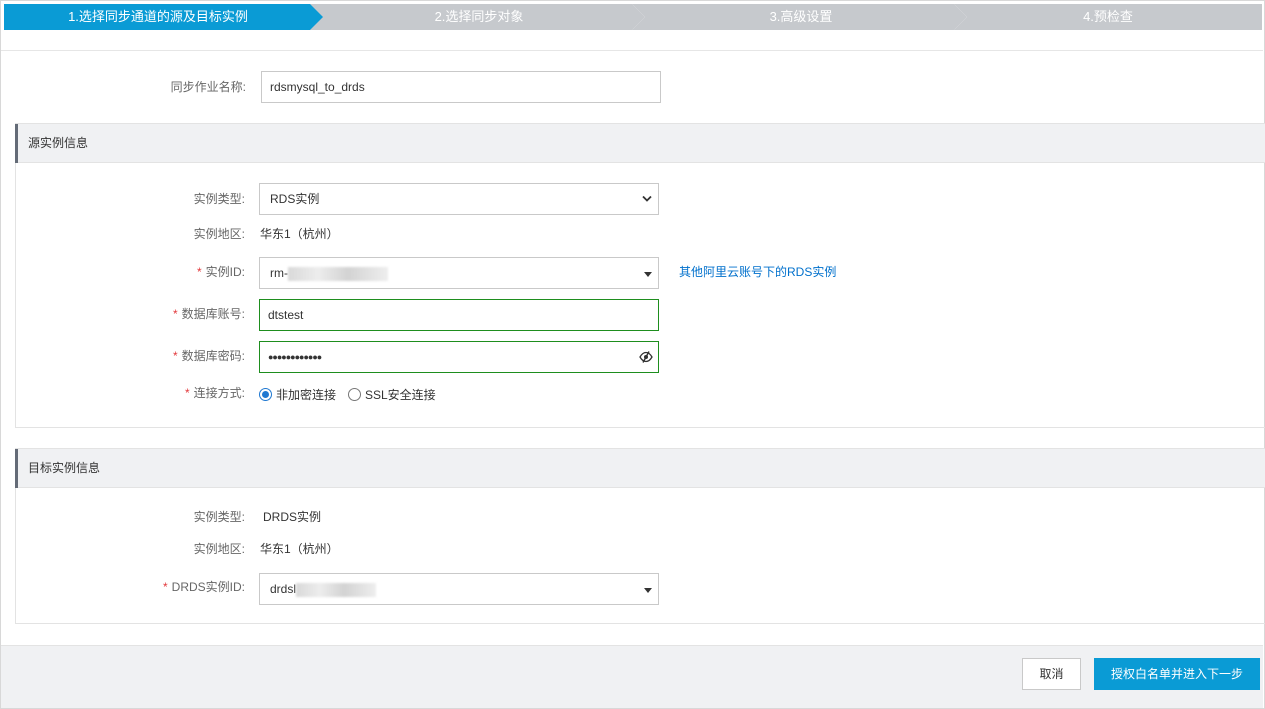  I want to click on radio-dot, so click(354, 394).